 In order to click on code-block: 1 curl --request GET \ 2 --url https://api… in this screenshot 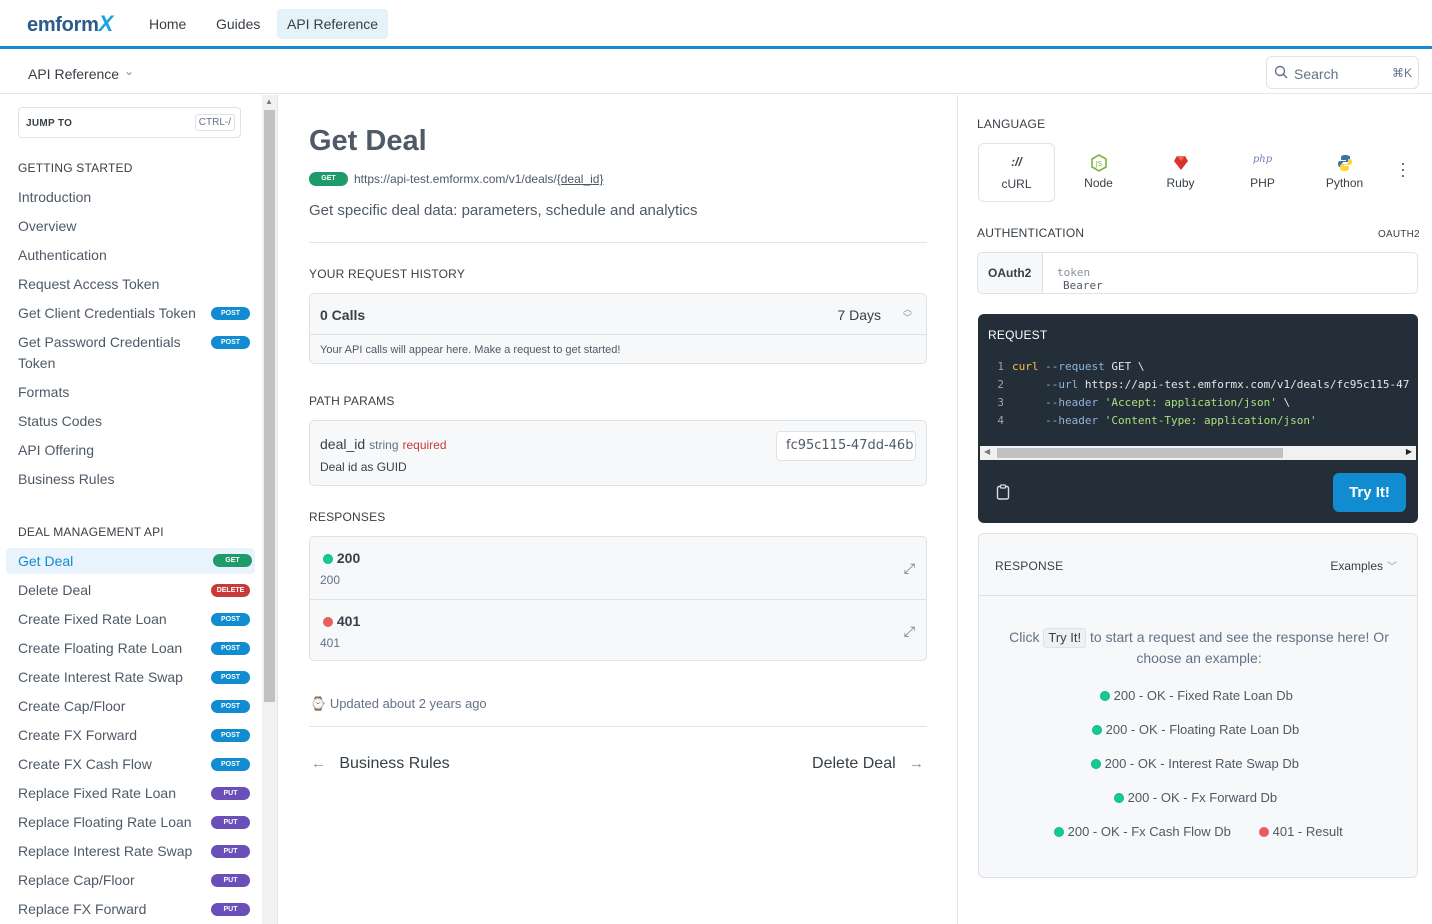, I will do `click(1198, 394)`.